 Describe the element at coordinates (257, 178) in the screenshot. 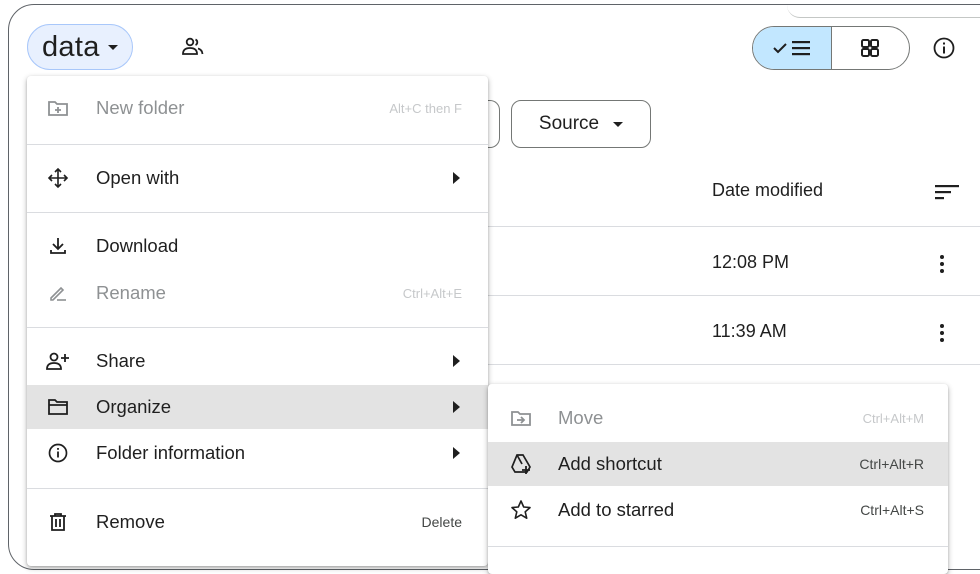

I see `menu-item-open-with: Open with` at that location.